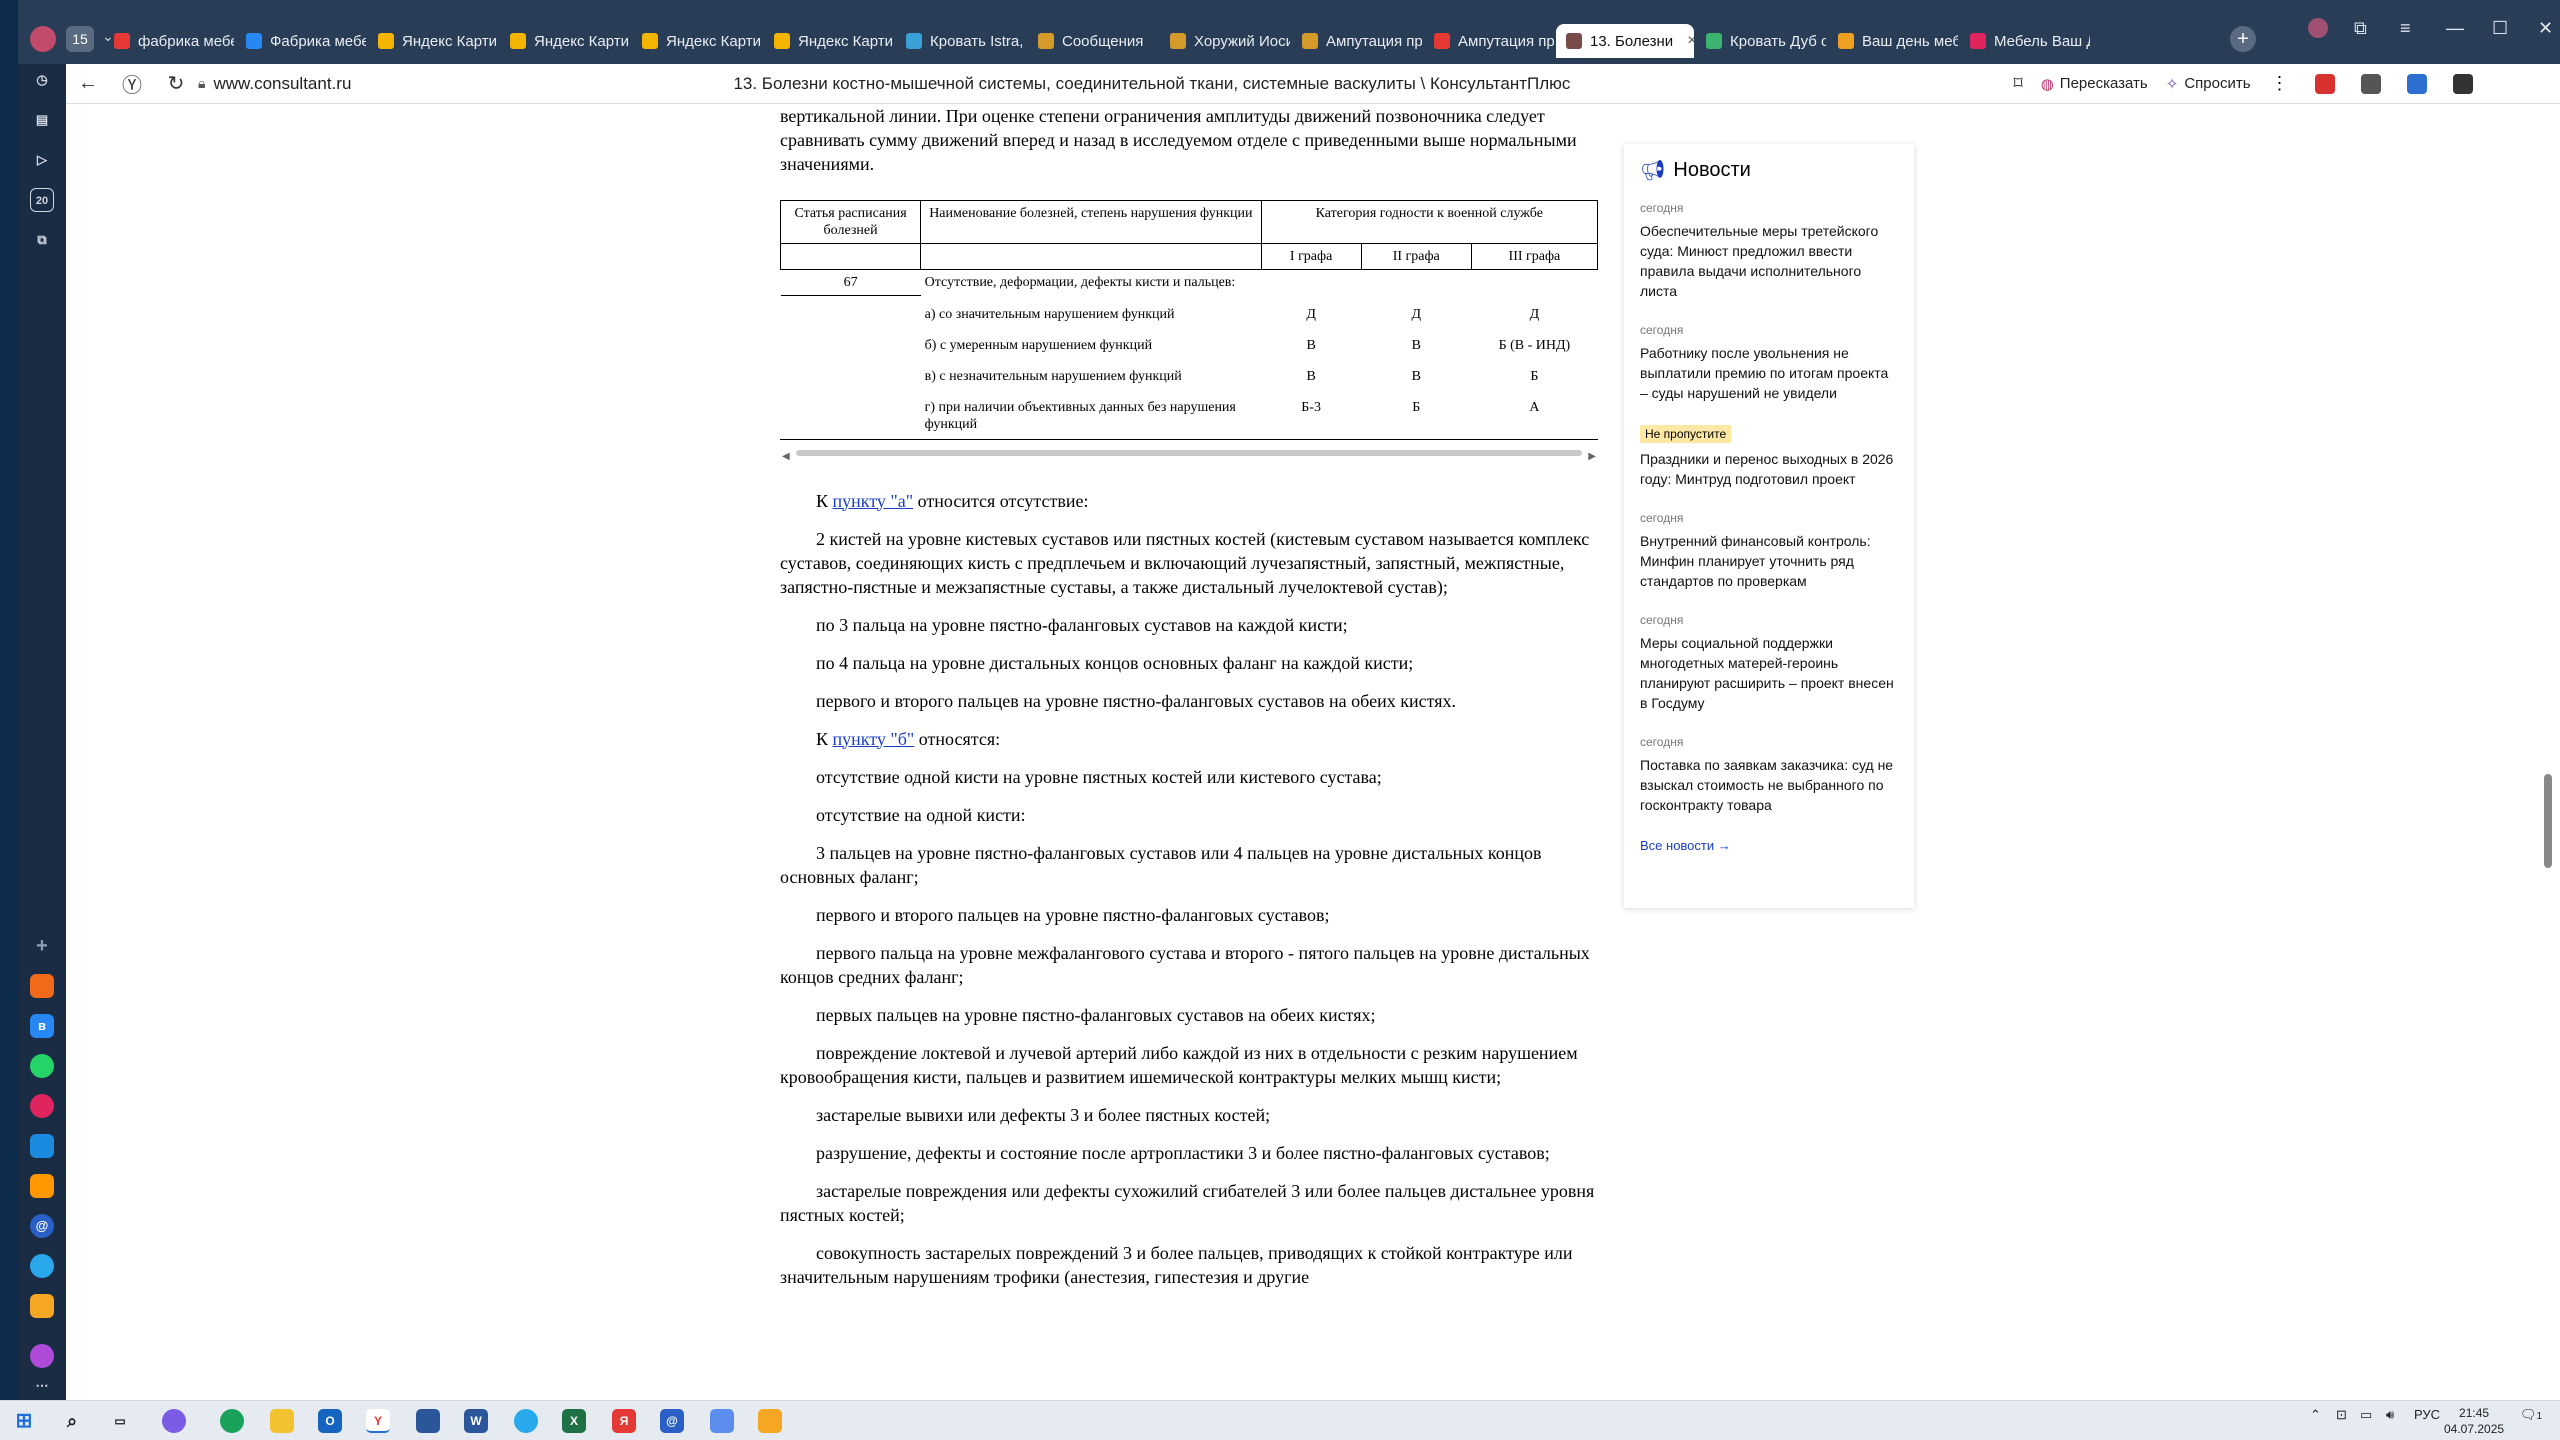 This screenshot has height=1440, width=2560. Describe the element at coordinates (2462, 83) in the screenshot. I see `download-arrow-icon` at that location.